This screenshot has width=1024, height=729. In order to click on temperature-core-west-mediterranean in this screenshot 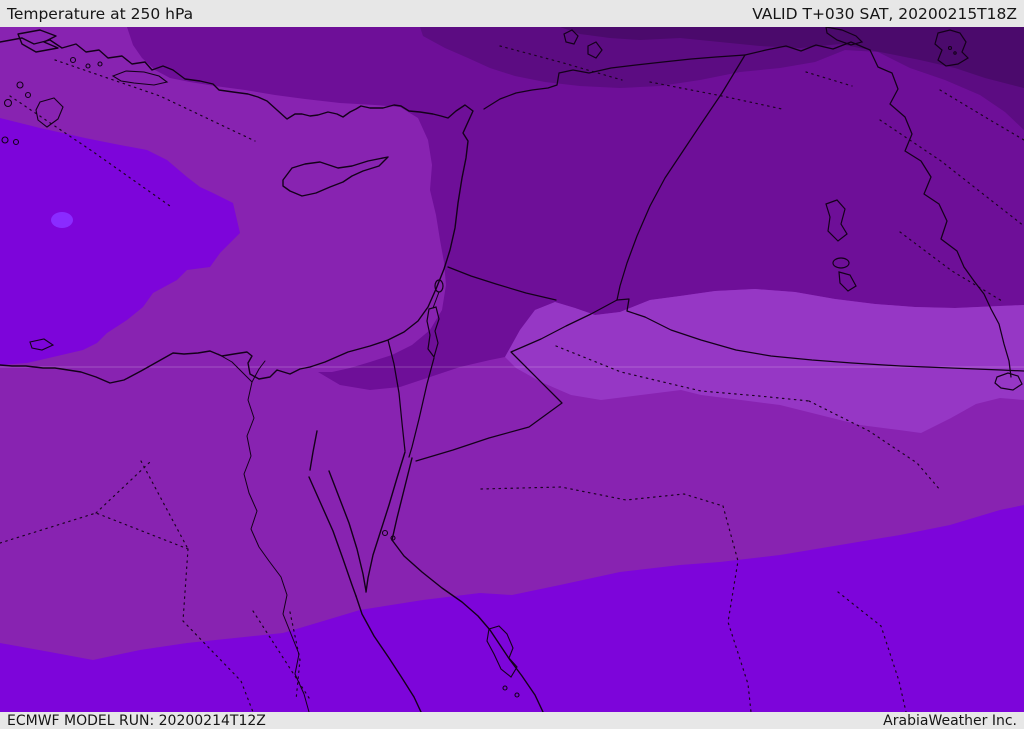, I will do `click(62, 220)`.